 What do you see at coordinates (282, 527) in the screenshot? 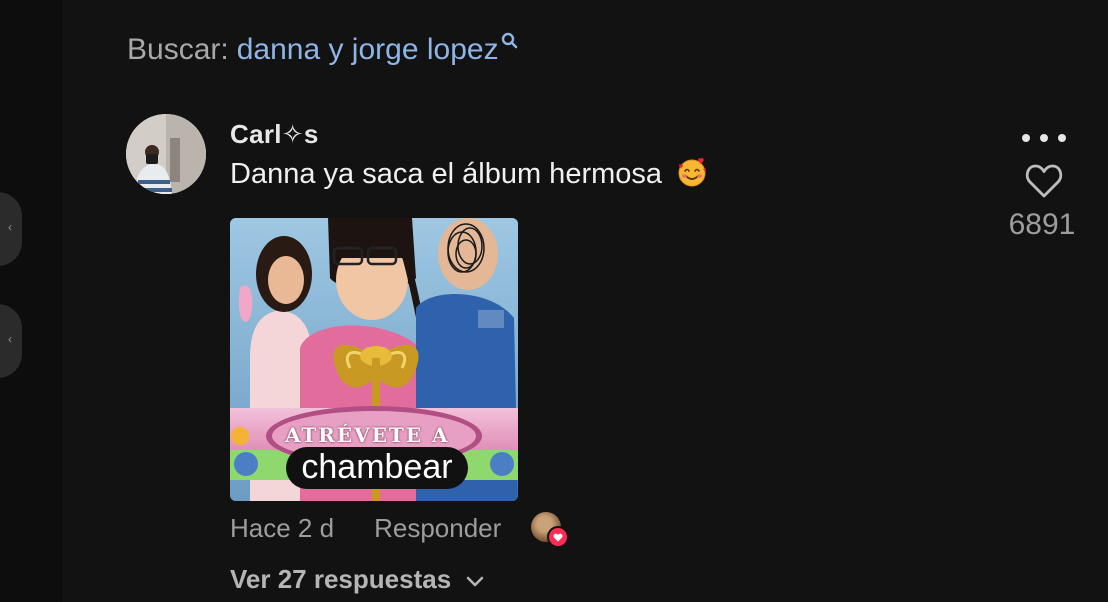
I see `comment-timestamp: Hace 2 d` at bounding box center [282, 527].